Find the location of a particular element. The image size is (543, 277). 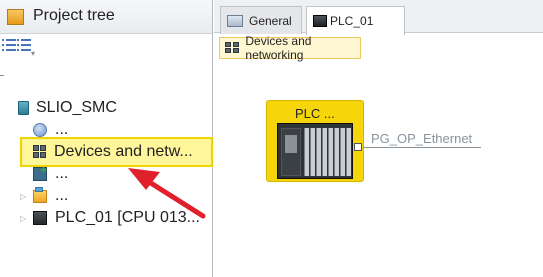

info-icon is located at coordinates (40, 130).